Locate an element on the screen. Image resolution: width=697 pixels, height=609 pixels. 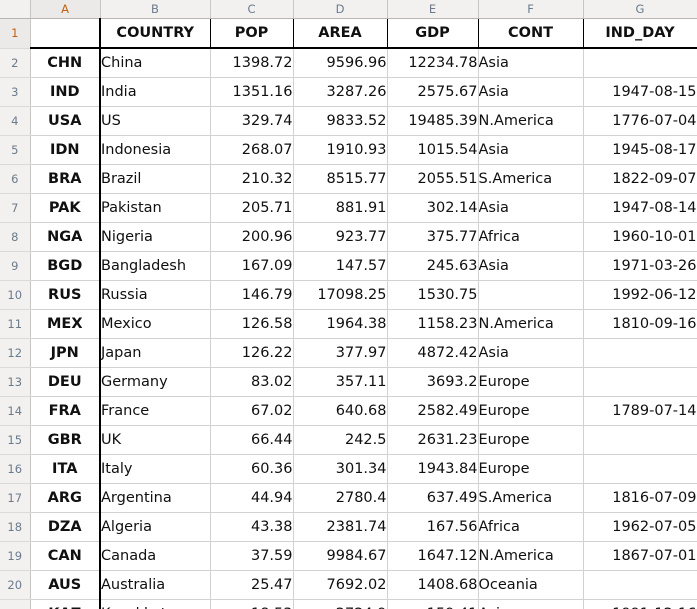
cell-pop: 200.96 is located at coordinates (252, 237).